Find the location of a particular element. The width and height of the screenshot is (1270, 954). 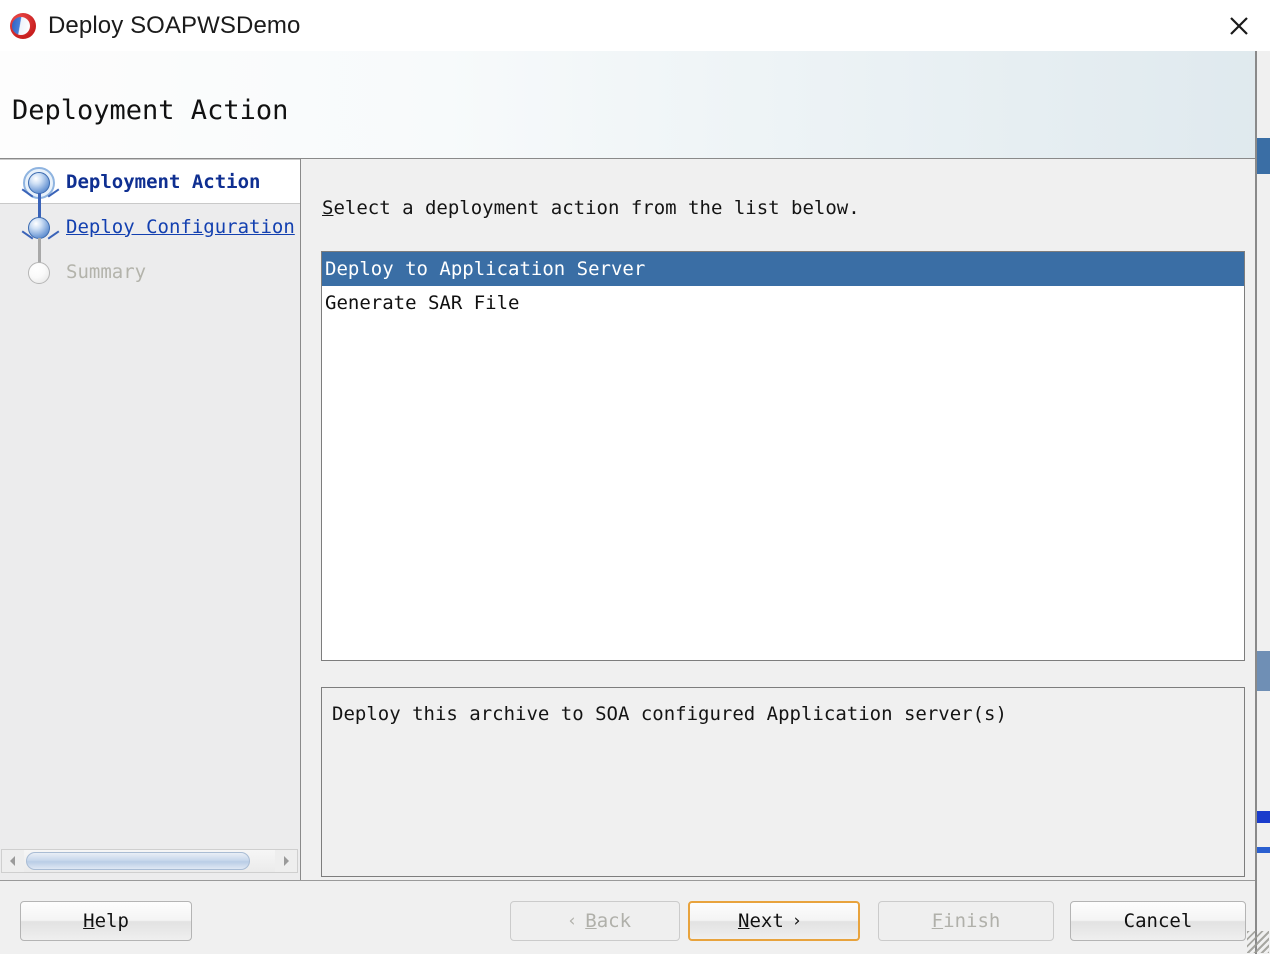

window-title: Deploy SOAPWSDemo is located at coordinates (174, 25).